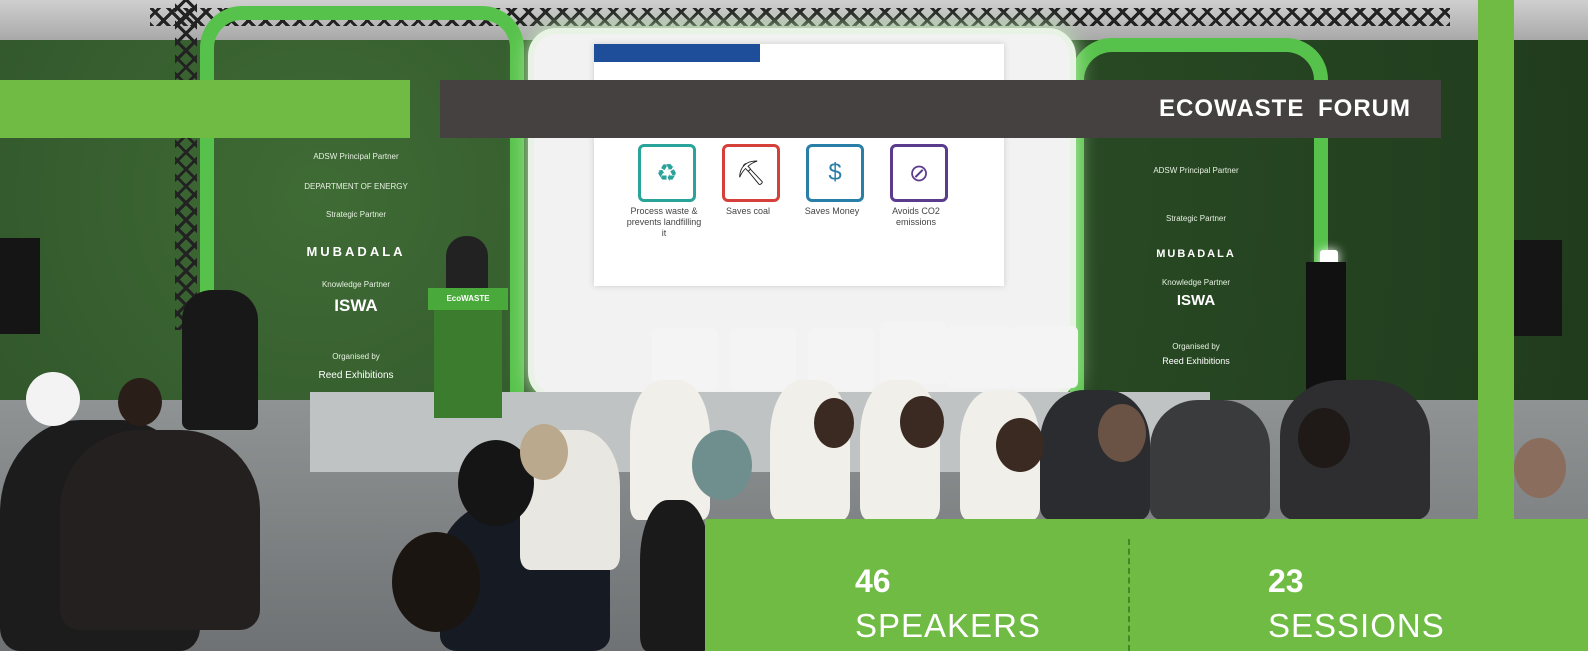 Image resolution: width=1588 pixels, height=651 pixels. What do you see at coordinates (1285, 108) in the screenshot?
I see `banner-title: ECOWASTE FORUM` at bounding box center [1285, 108].